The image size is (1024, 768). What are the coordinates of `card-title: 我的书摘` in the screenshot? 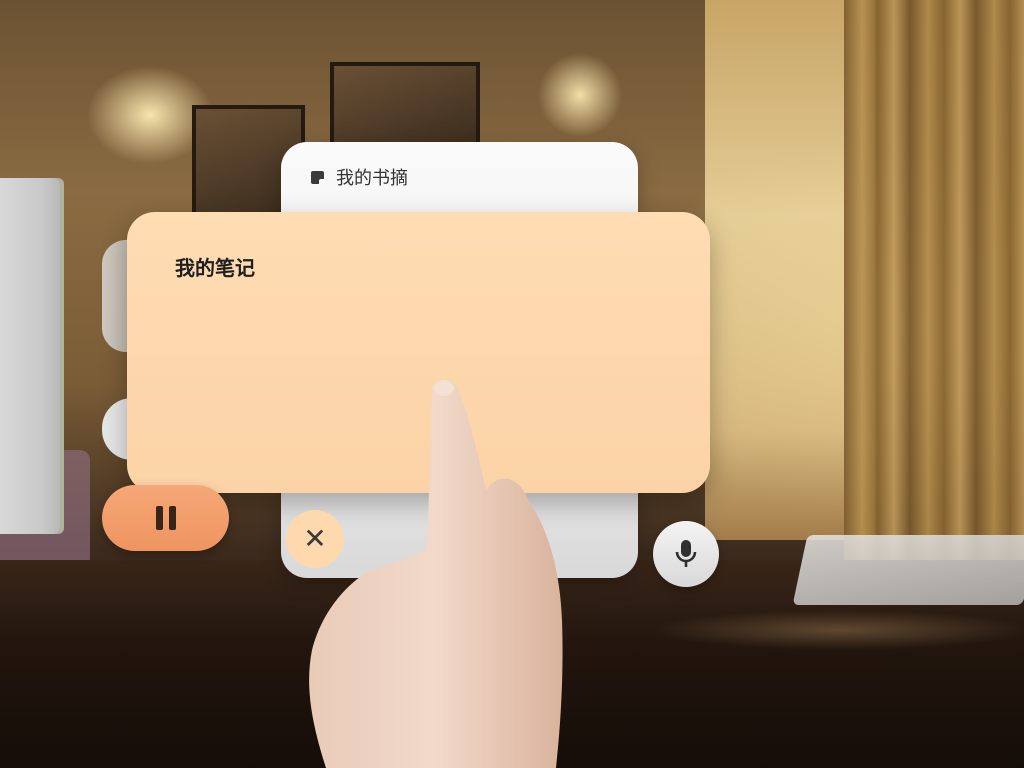 It's located at (372, 178).